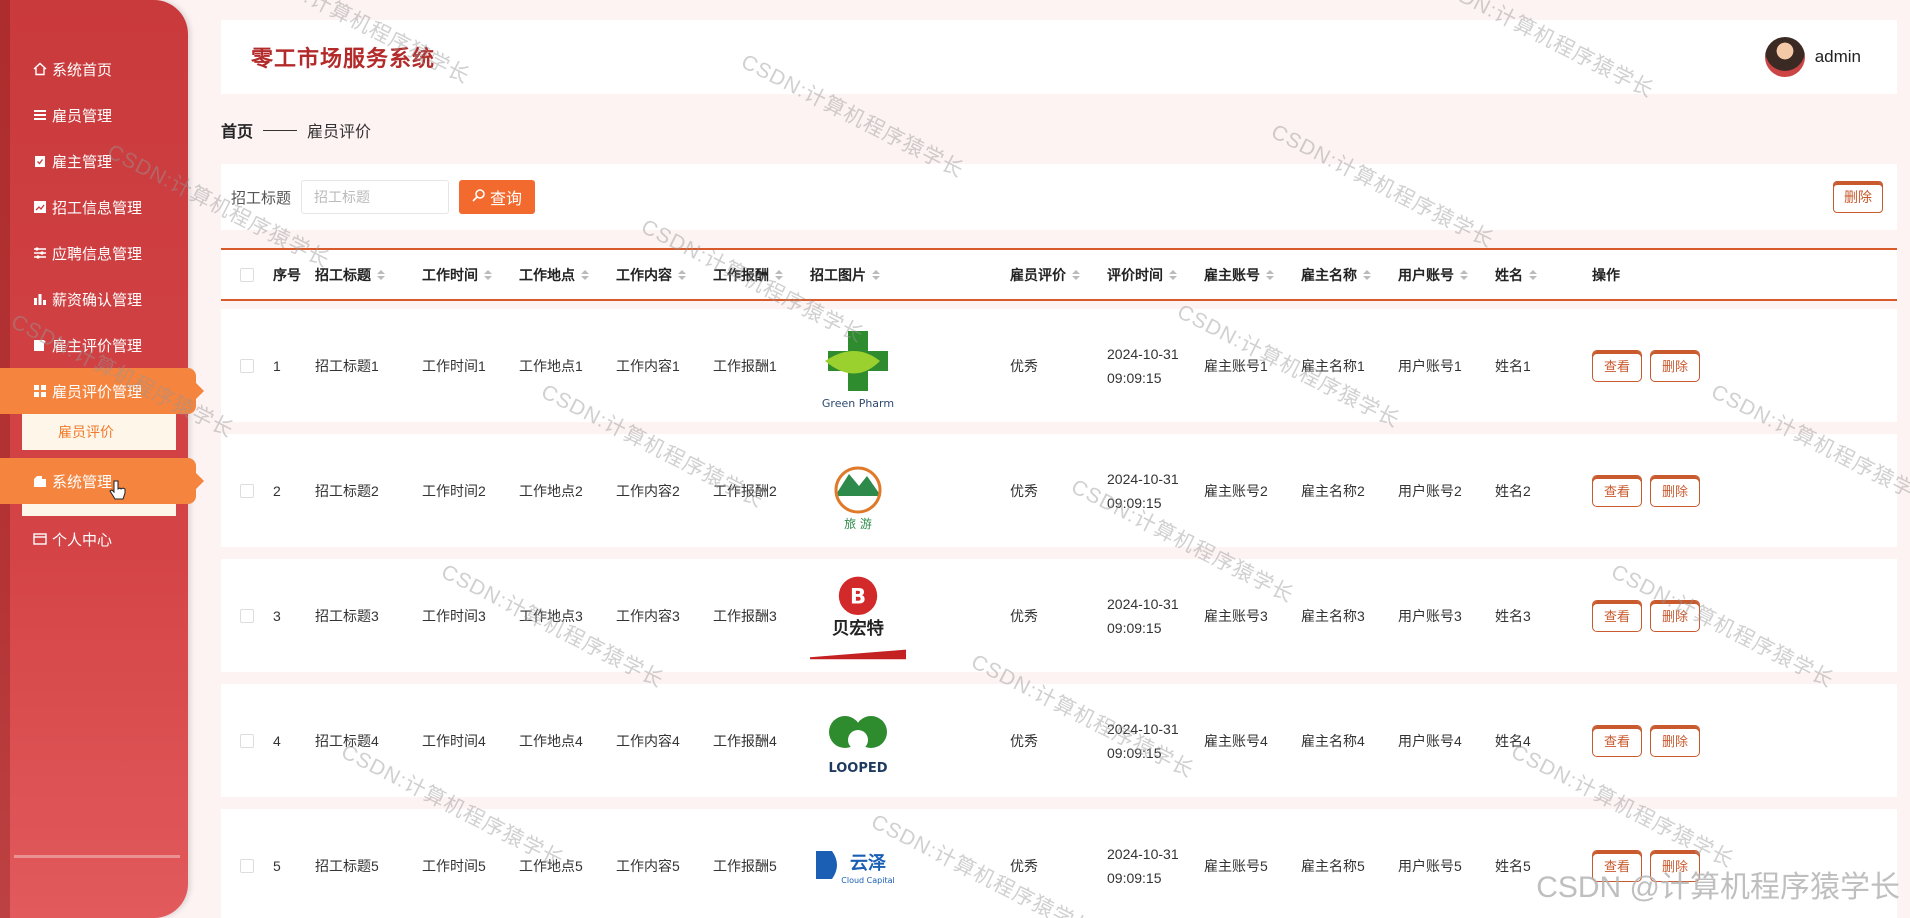  What do you see at coordinates (40, 161) in the screenshot?
I see `clipboard-icon` at bounding box center [40, 161].